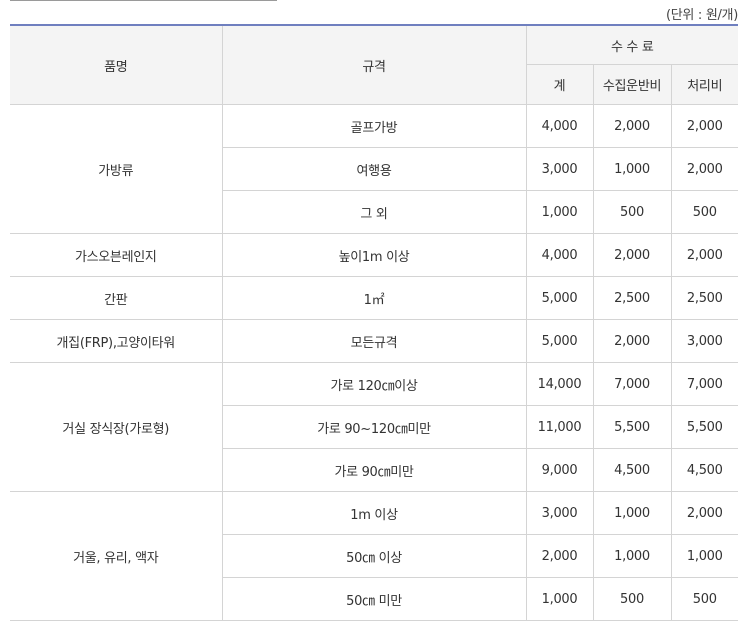 This screenshot has width=747, height=621. I want to click on top-divider, so click(143, 0).